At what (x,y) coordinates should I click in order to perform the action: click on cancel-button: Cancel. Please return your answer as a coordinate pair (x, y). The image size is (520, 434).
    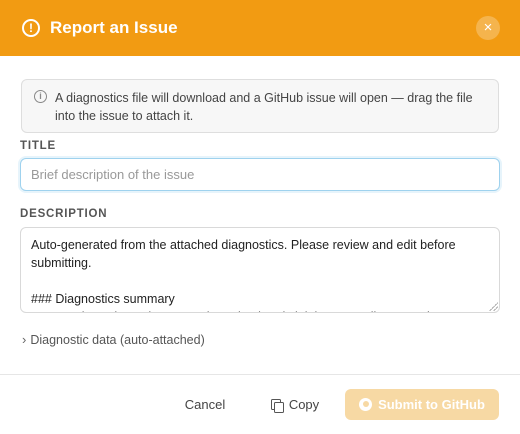
    Looking at the image, I should click on (205, 404).